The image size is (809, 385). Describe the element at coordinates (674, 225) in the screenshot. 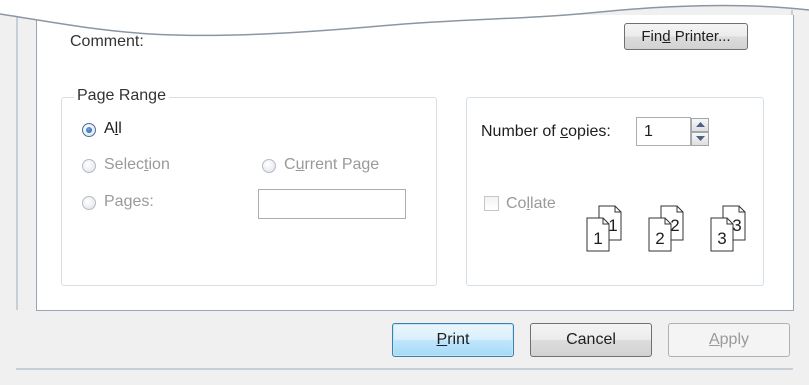

I see `collate-page-2-back: 2` at that location.